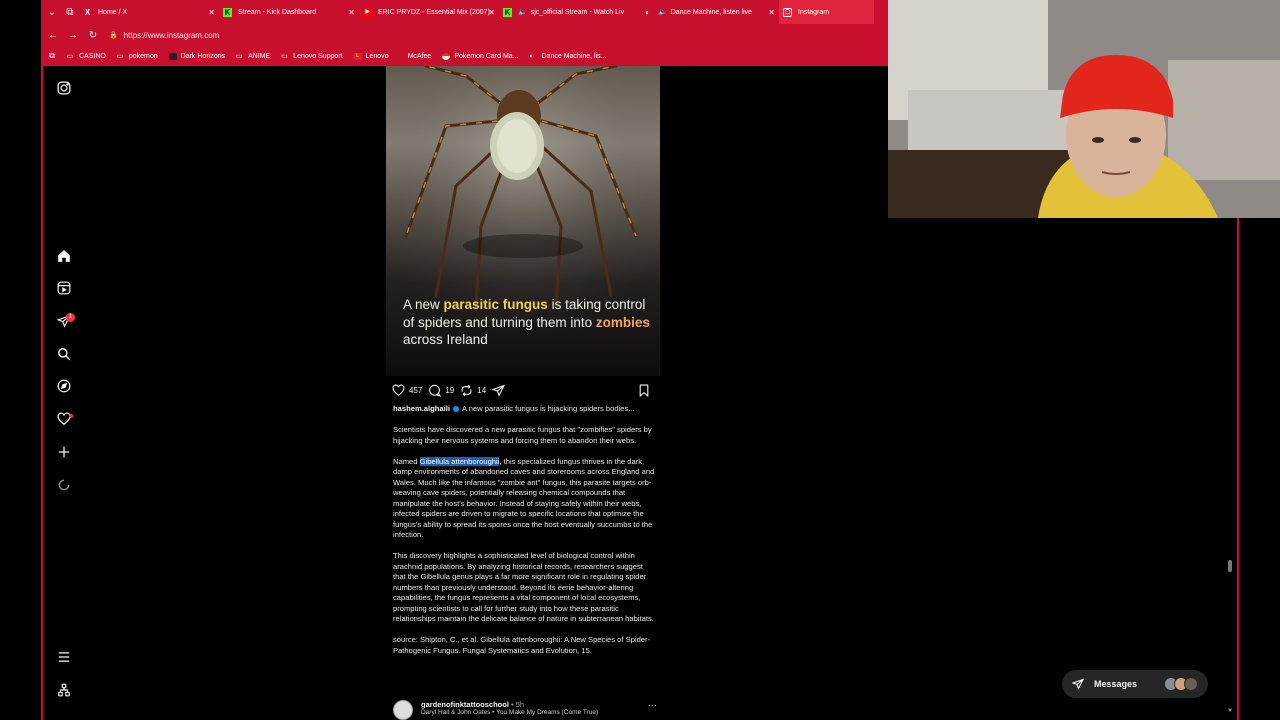  I want to click on verified-icon, so click(455, 409).